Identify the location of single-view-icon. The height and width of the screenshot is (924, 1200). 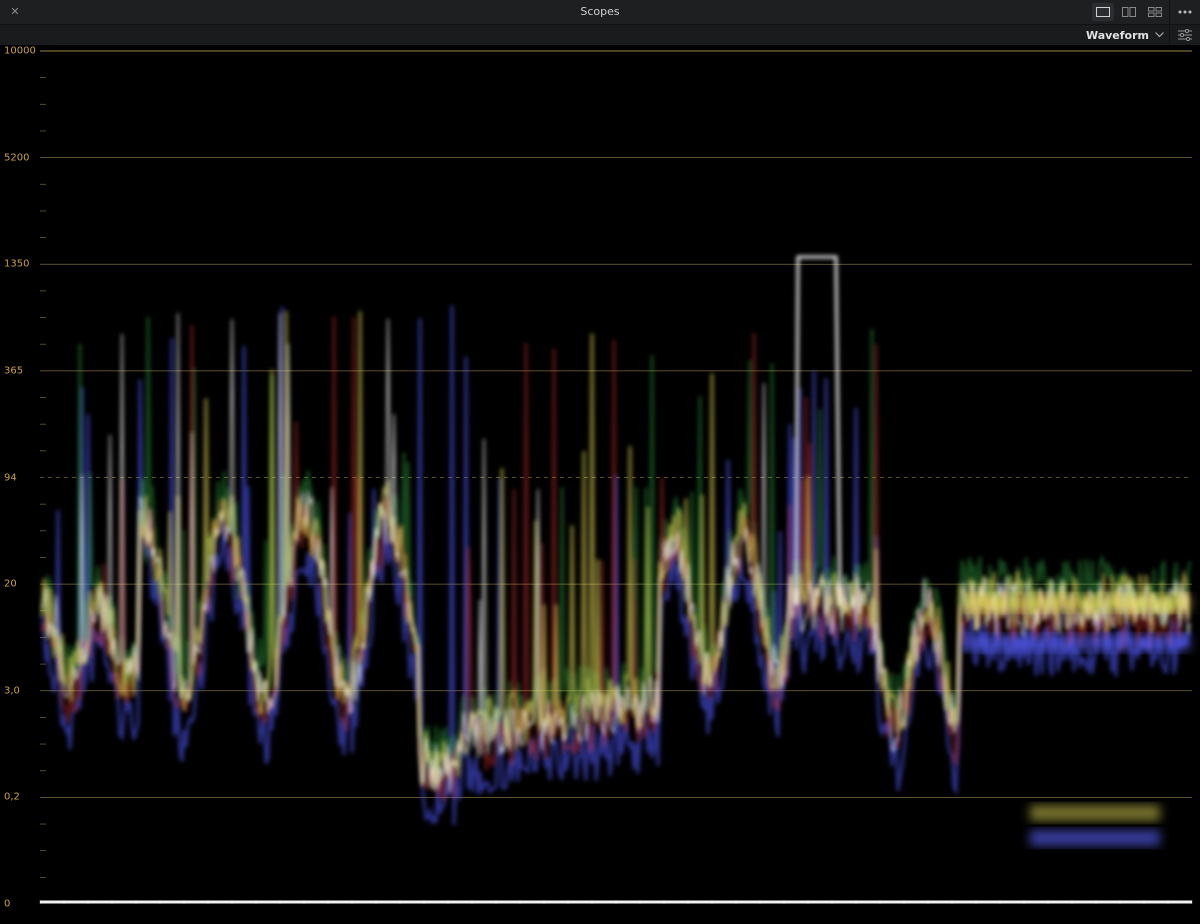
(1103, 12).